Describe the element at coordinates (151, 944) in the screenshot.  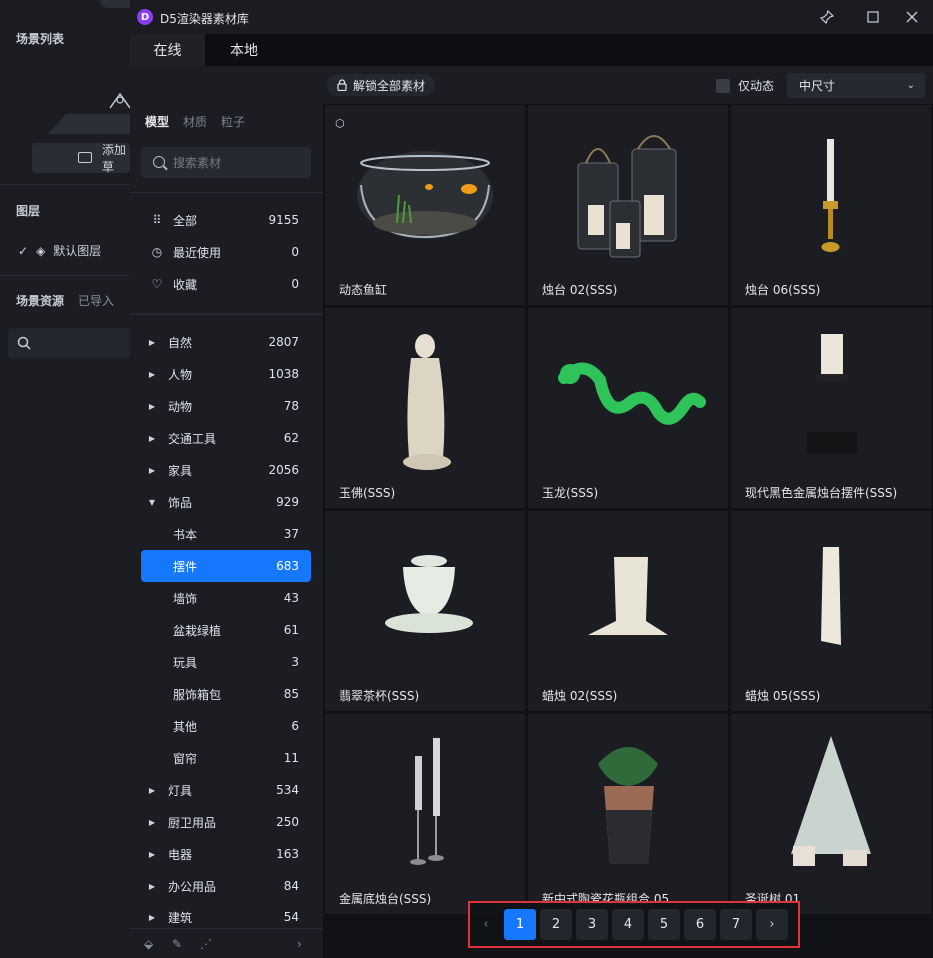
I see `paint-icon: ⬙` at that location.